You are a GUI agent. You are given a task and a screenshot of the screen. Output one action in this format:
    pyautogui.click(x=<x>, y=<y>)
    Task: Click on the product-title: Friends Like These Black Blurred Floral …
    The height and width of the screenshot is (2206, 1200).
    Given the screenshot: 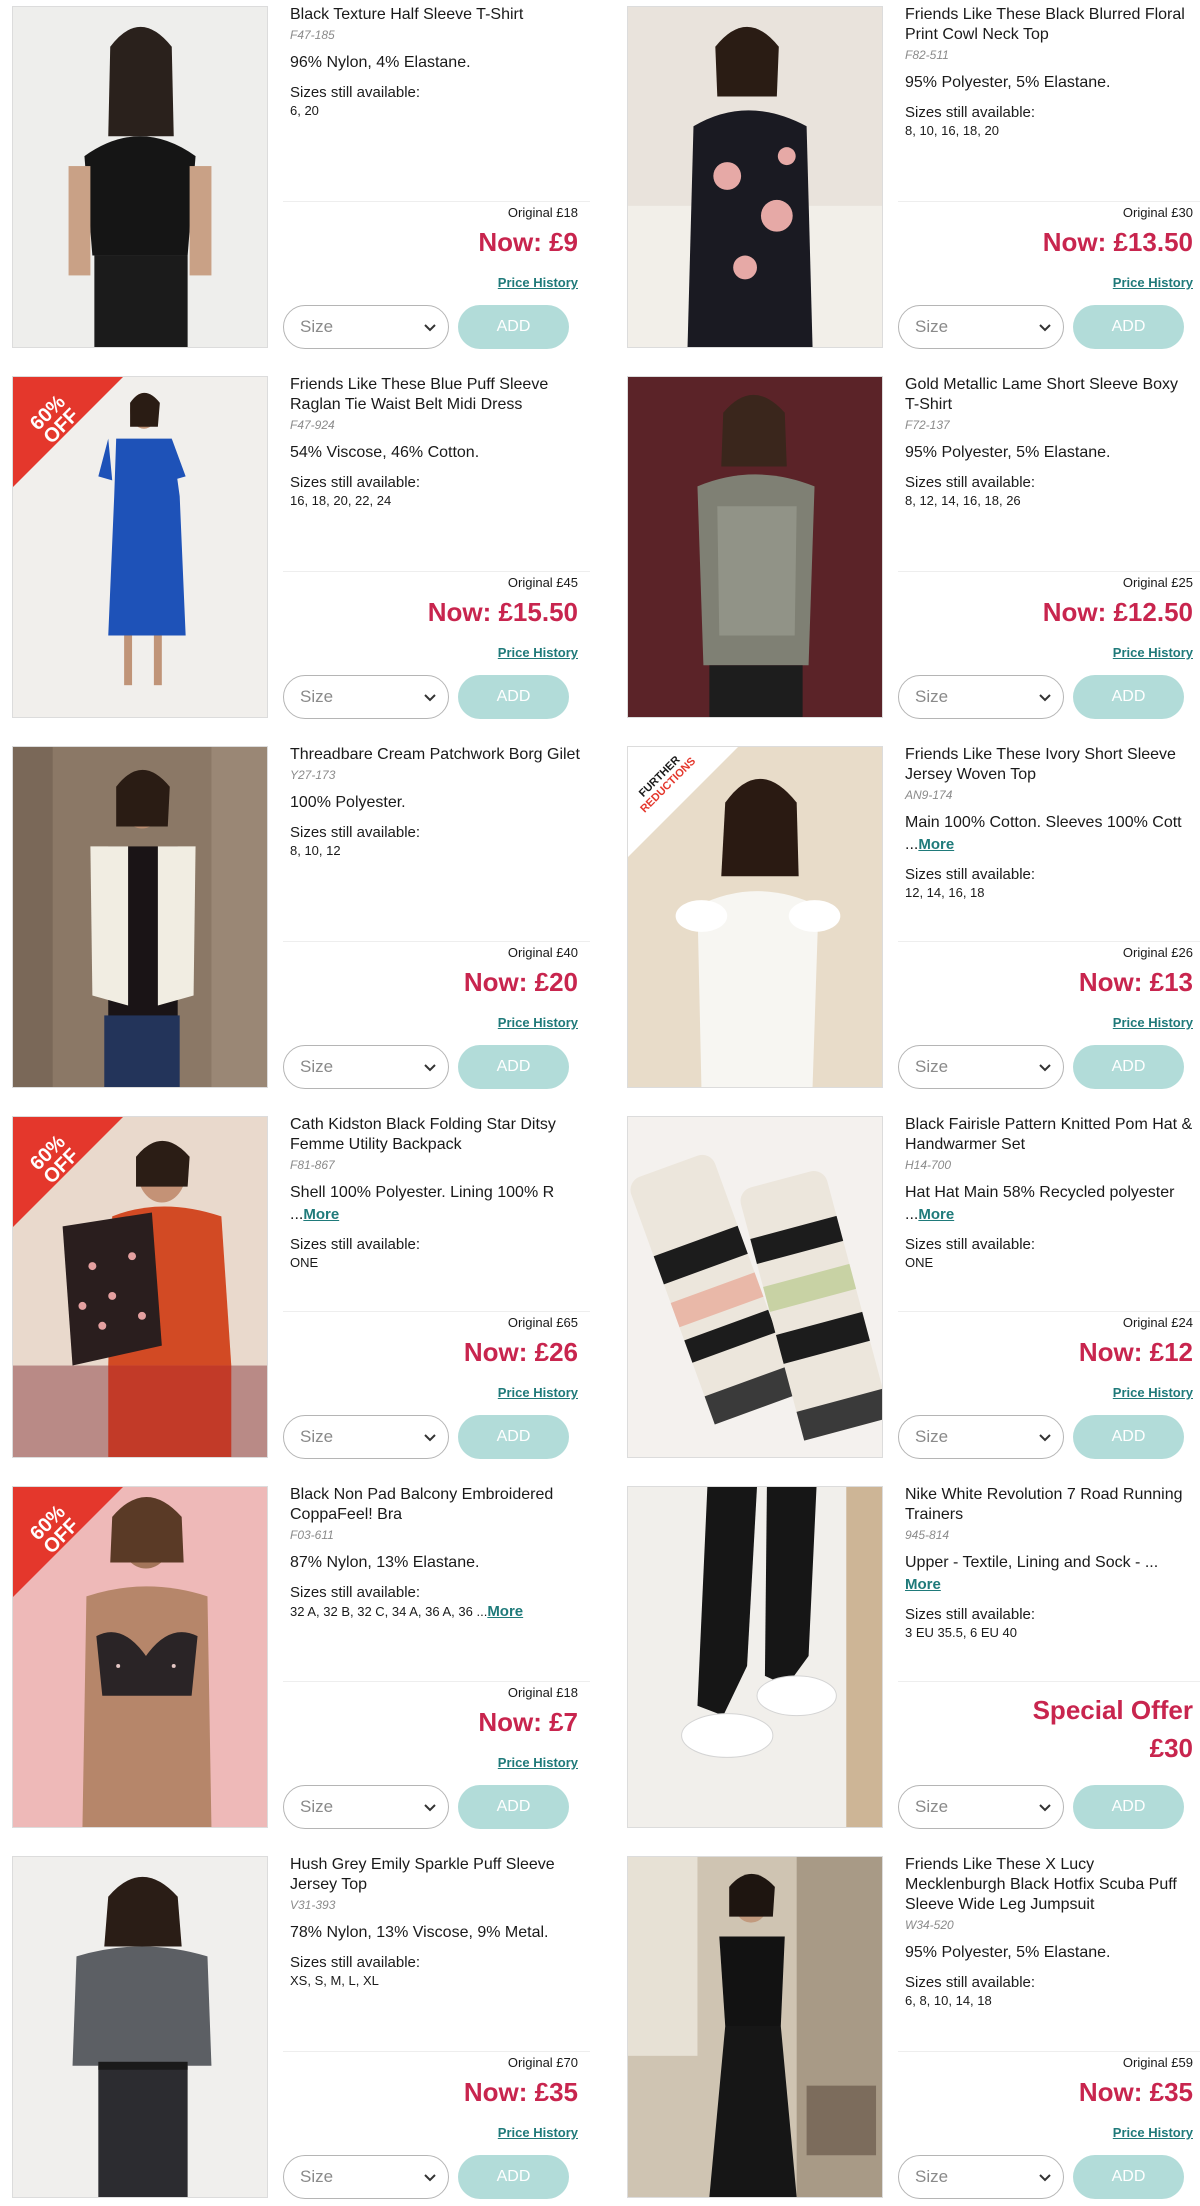 What is the action you would take?
    pyautogui.click(x=1050, y=25)
    